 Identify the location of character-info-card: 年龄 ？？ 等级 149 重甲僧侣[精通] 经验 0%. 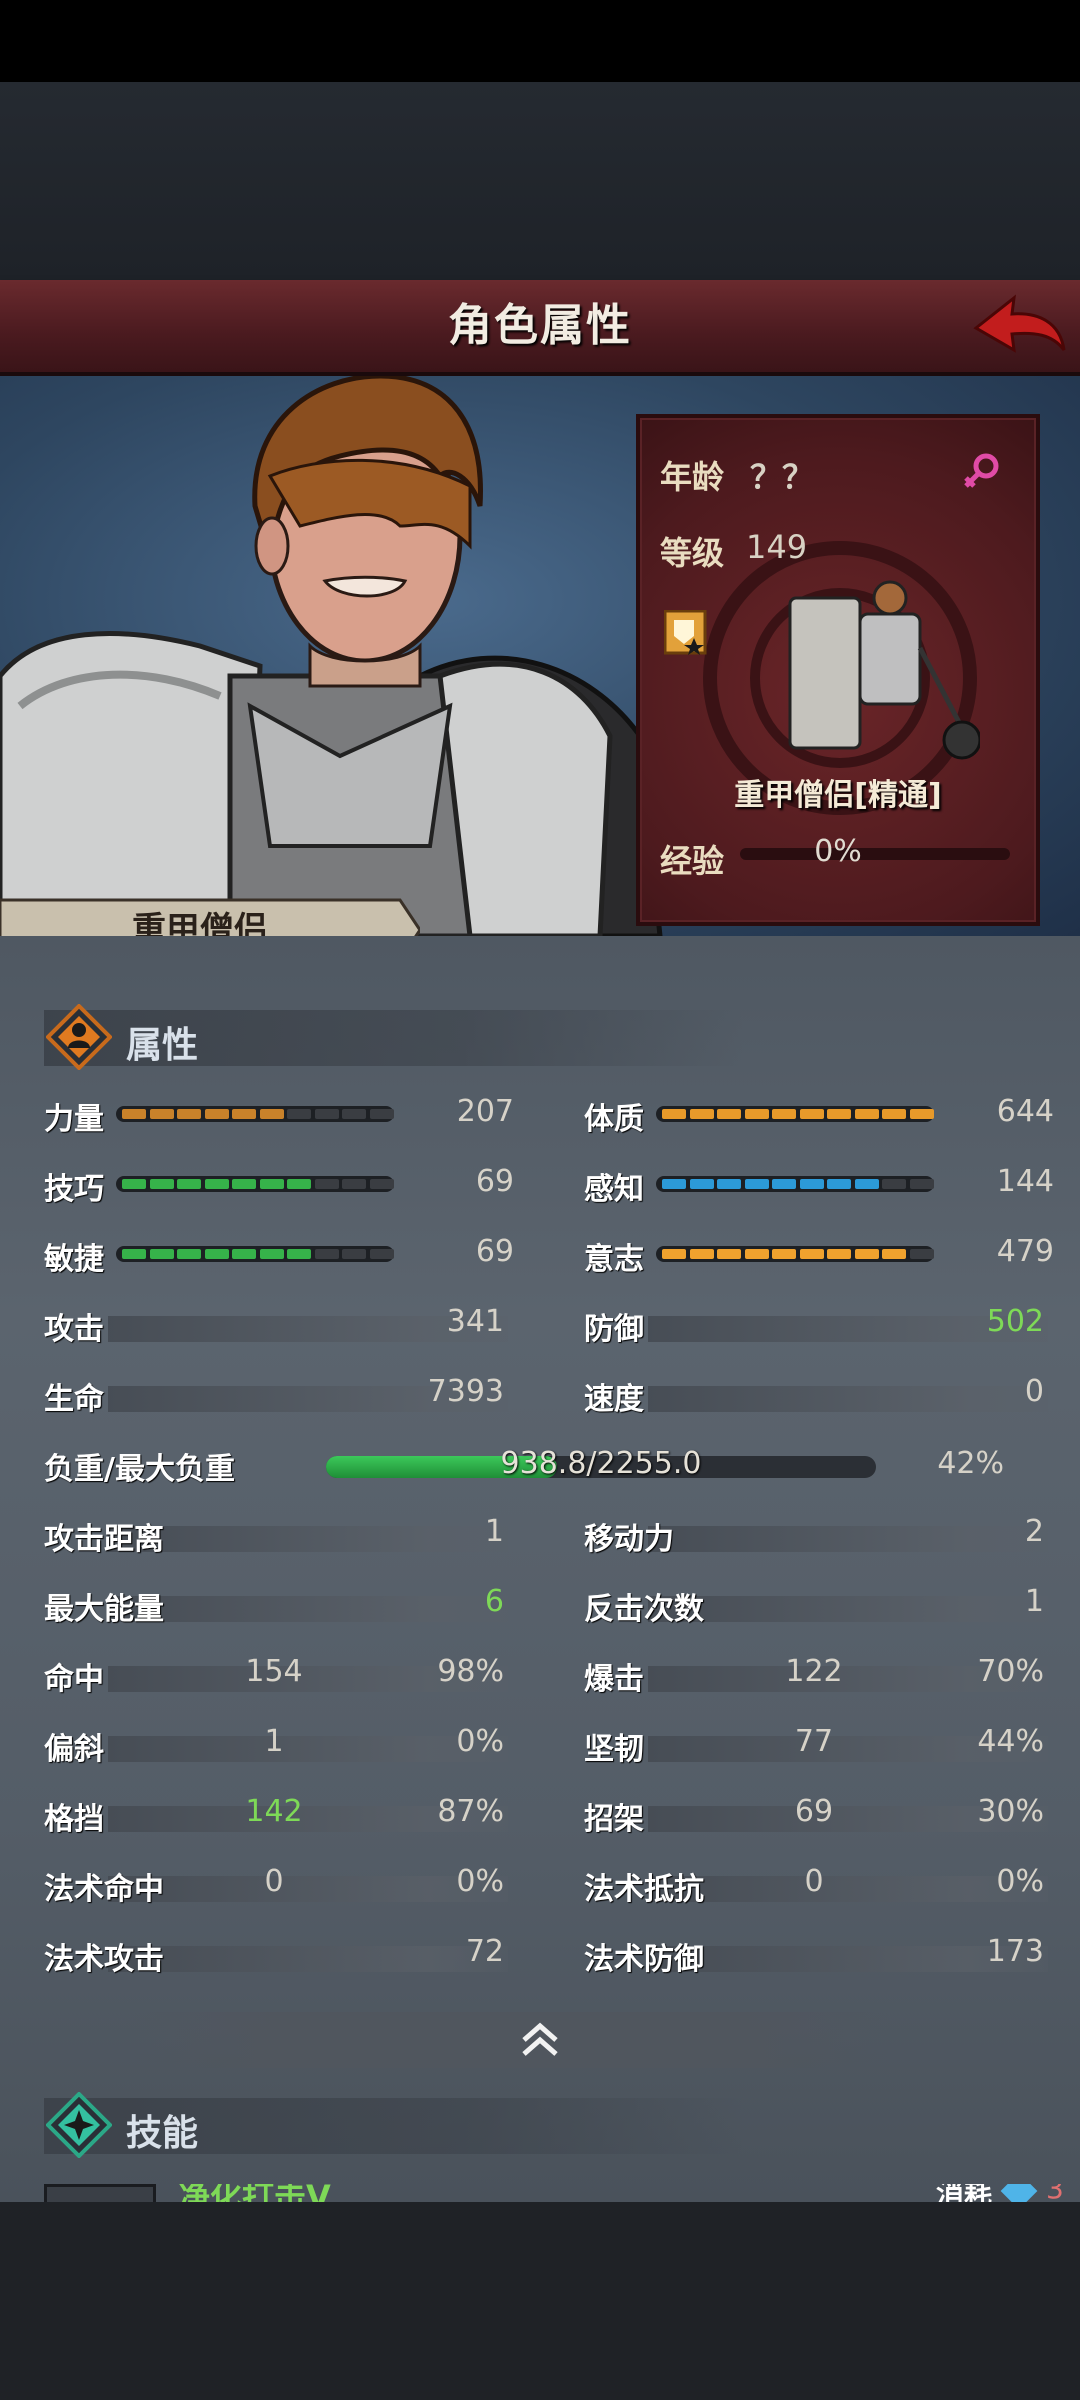
(838, 670).